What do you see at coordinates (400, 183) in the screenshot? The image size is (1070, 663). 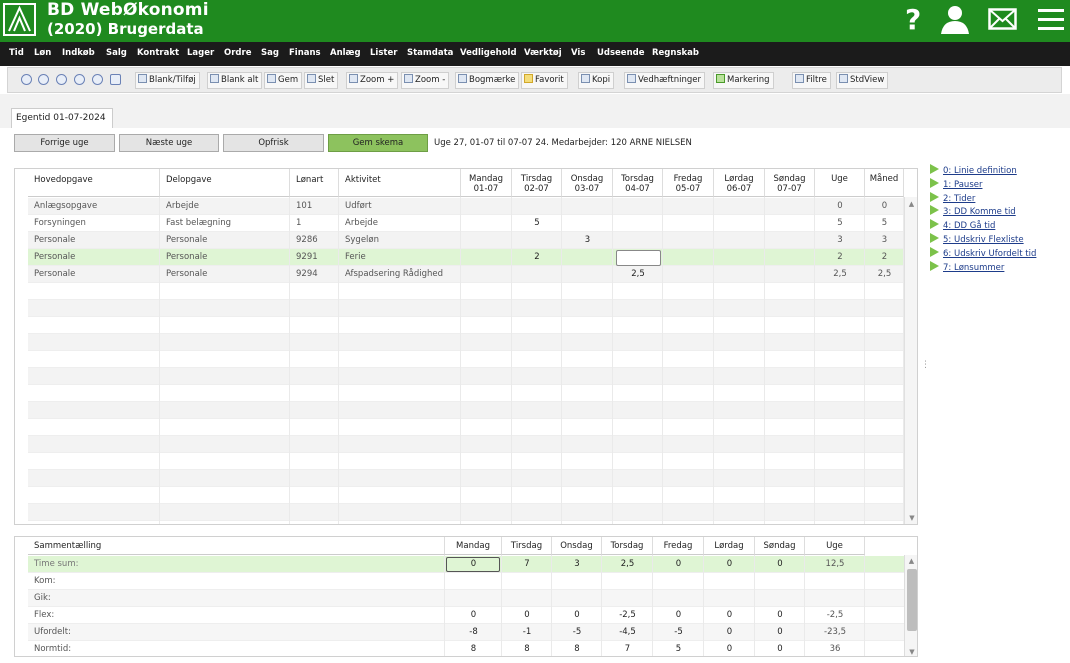 I see `grid-col-header: Aktivitet` at bounding box center [400, 183].